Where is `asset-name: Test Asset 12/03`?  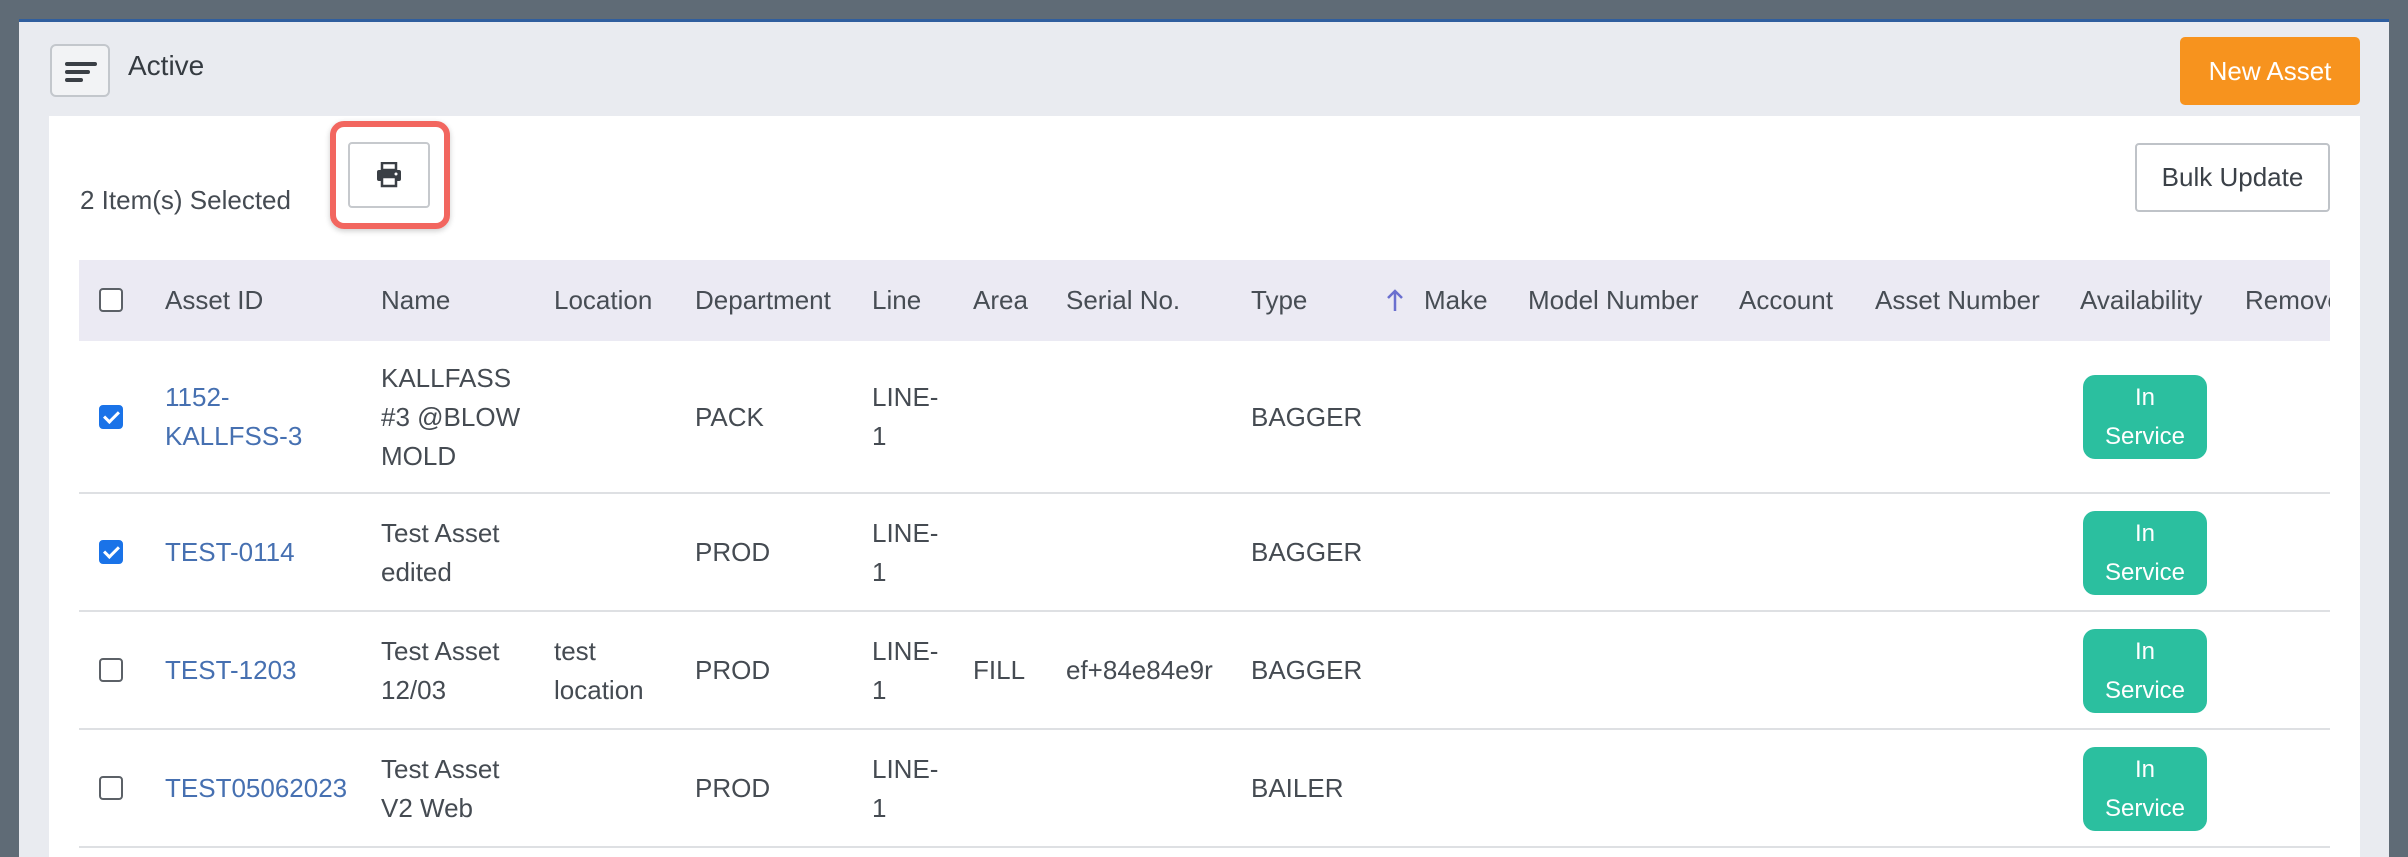
asset-name: Test Asset 12/03 is located at coordinates (440, 671).